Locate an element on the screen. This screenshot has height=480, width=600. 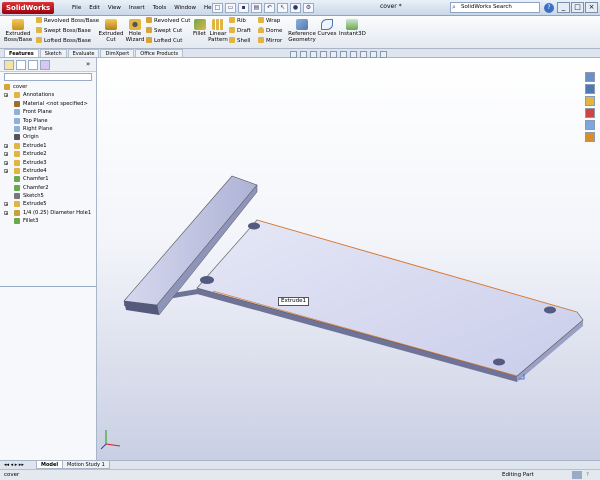
rib-button: Rib is located at coordinates (237, 21).